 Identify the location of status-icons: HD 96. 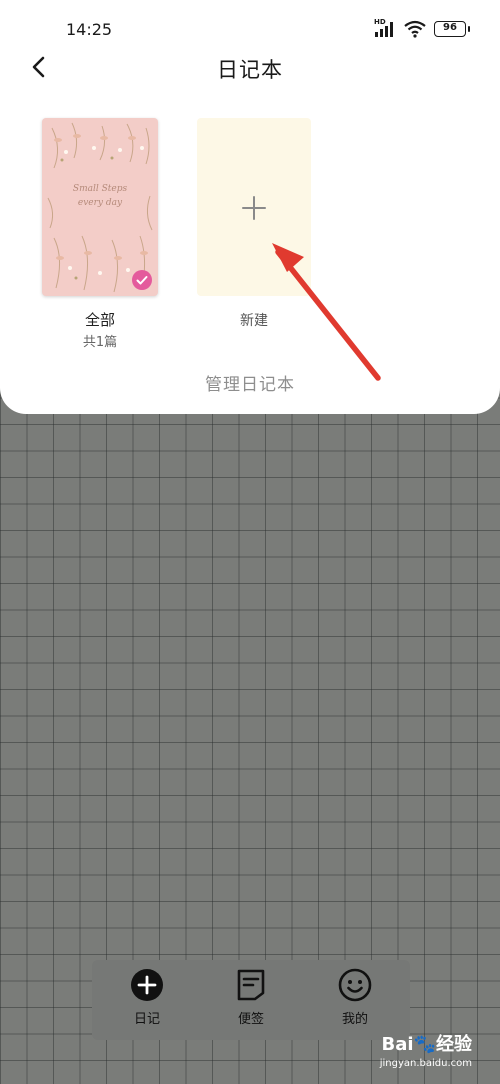
(422, 28).